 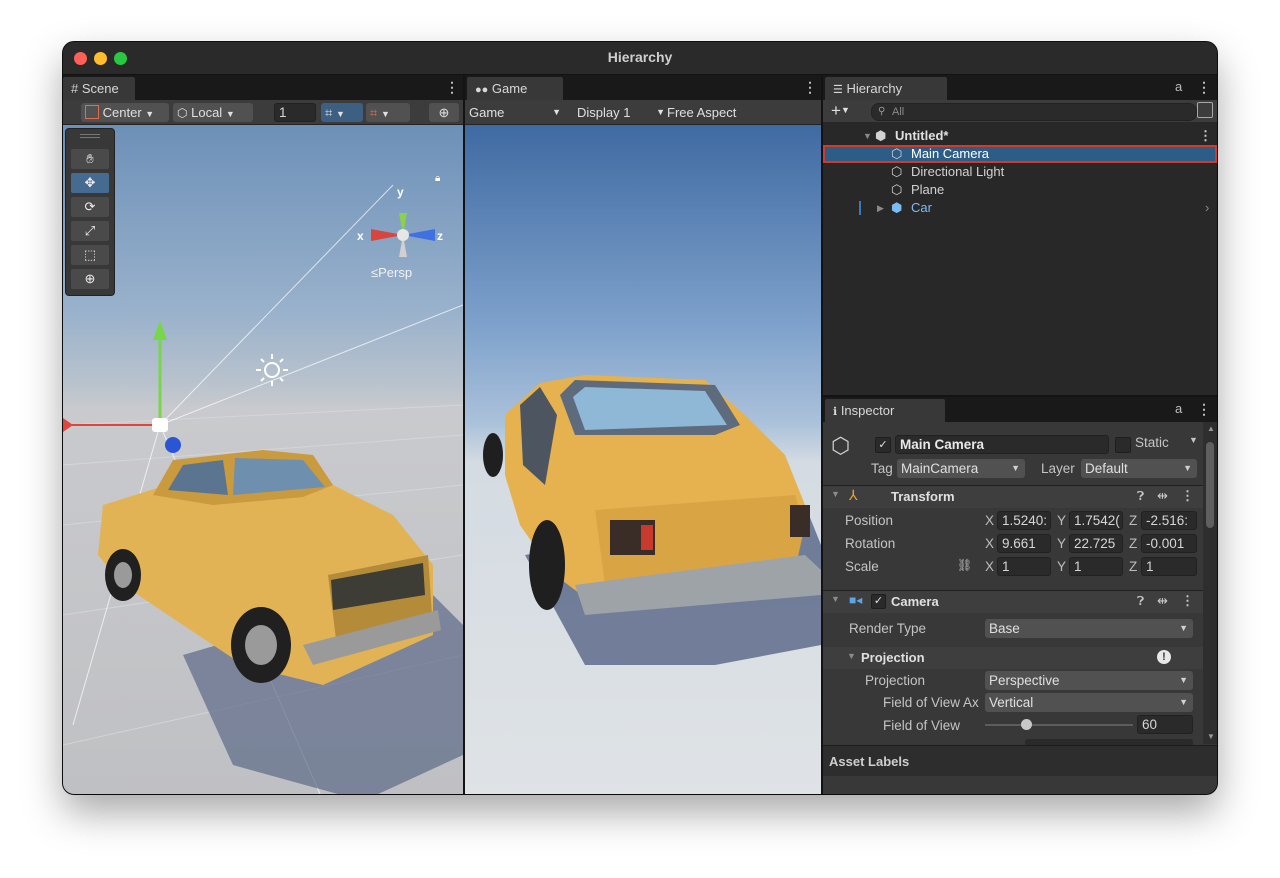 I want to click on constrain-proportions-icon: ⛓︎, so click(x=964, y=565).